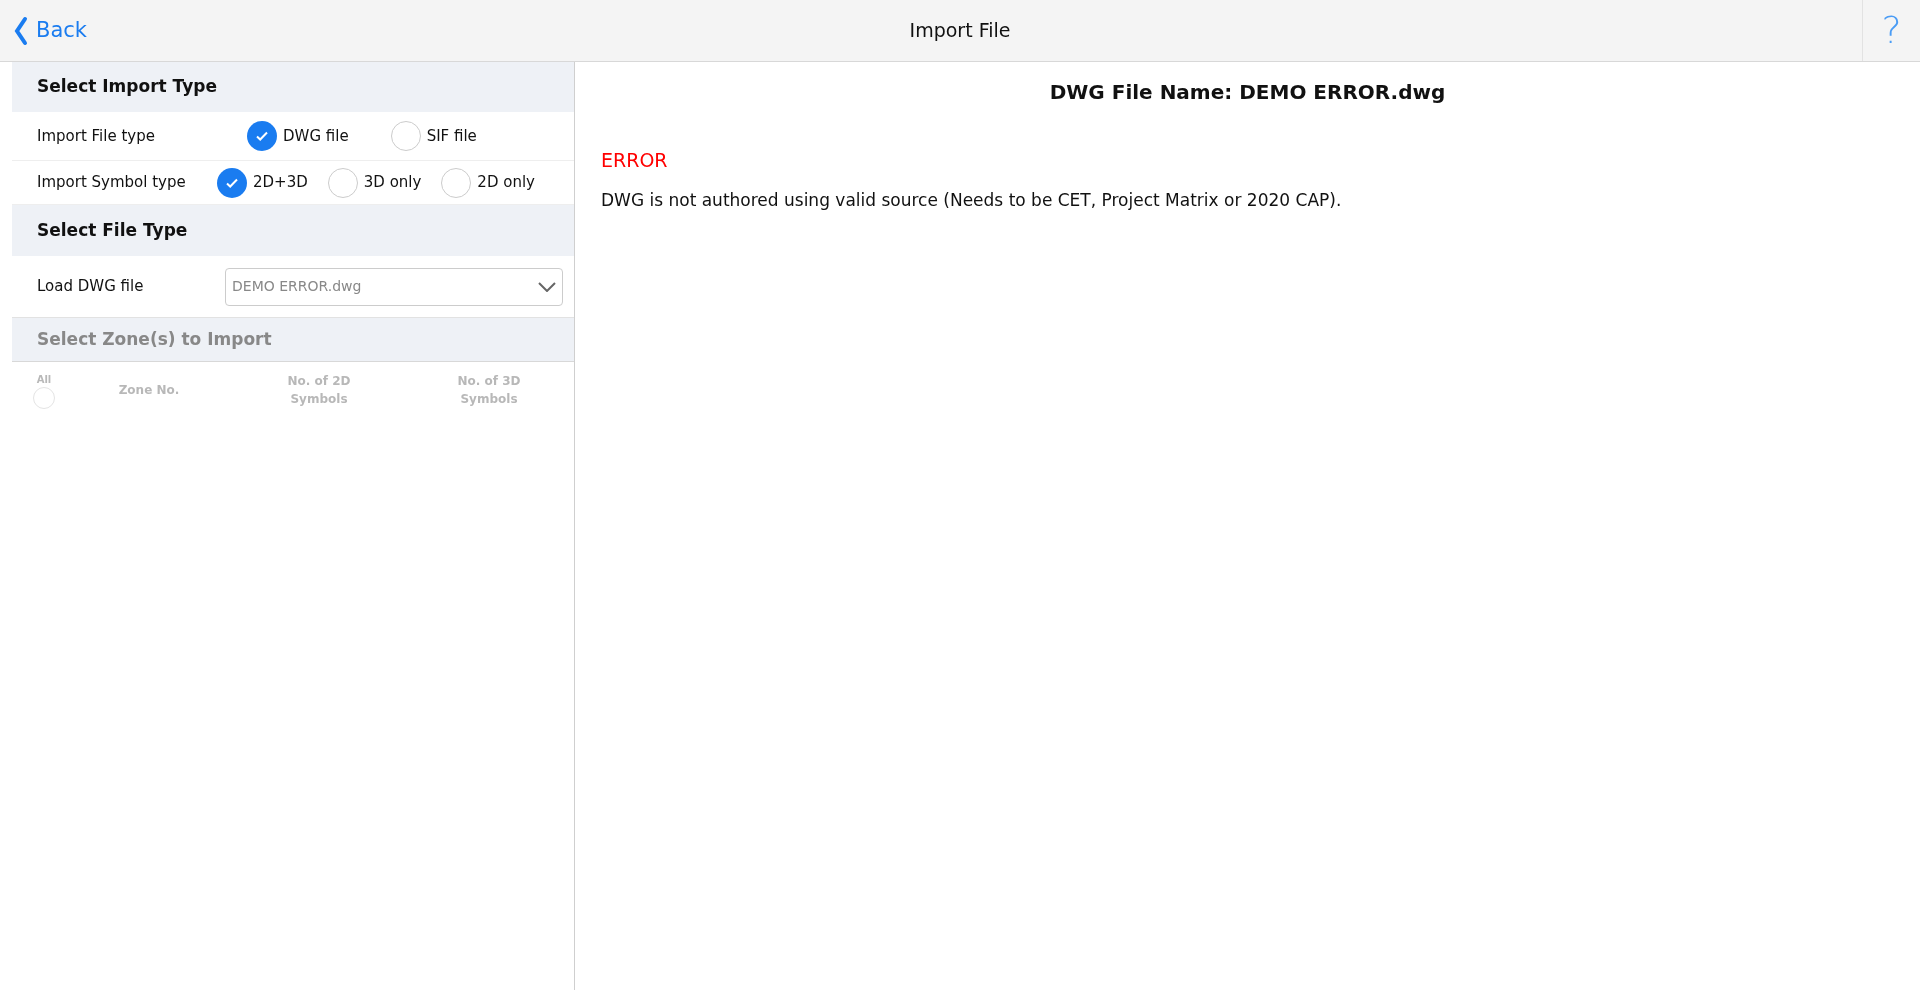 The height and width of the screenshot is (990, 1920). I want to click on file-dropdown: DEMO ERROR.dwg, so click(394, 286).